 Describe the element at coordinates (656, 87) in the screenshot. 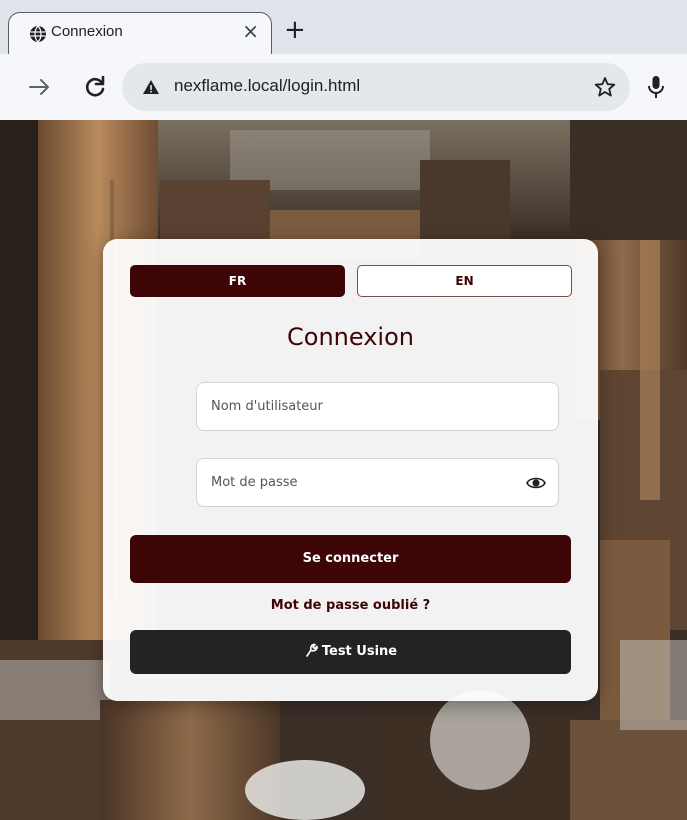

I see `mic-icon` at that location.